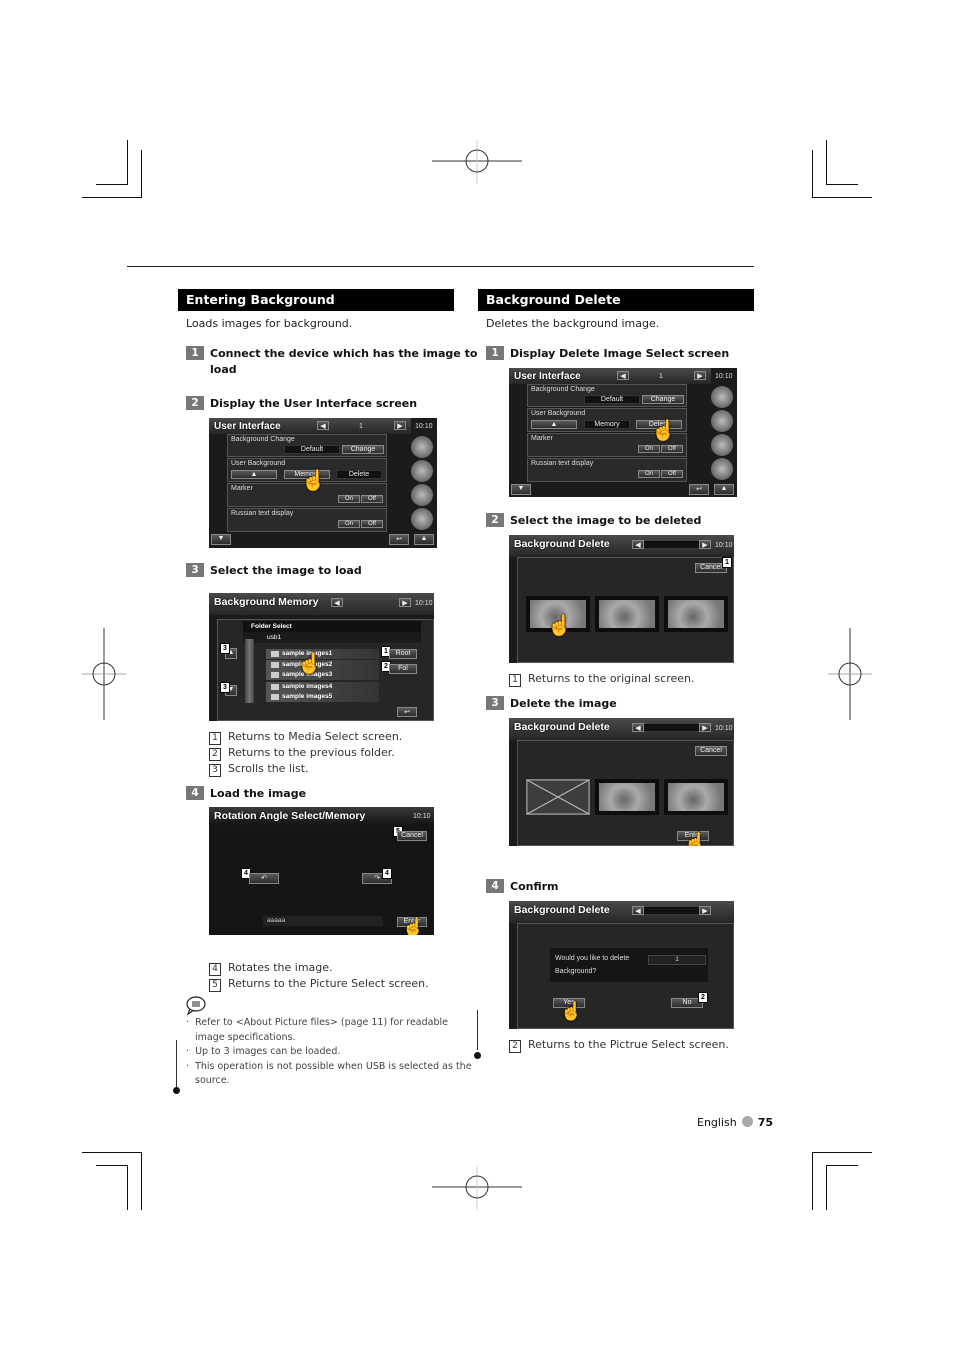 The image size is (954, 1350). I want to click on column-dot-left, so click(176, 1090).